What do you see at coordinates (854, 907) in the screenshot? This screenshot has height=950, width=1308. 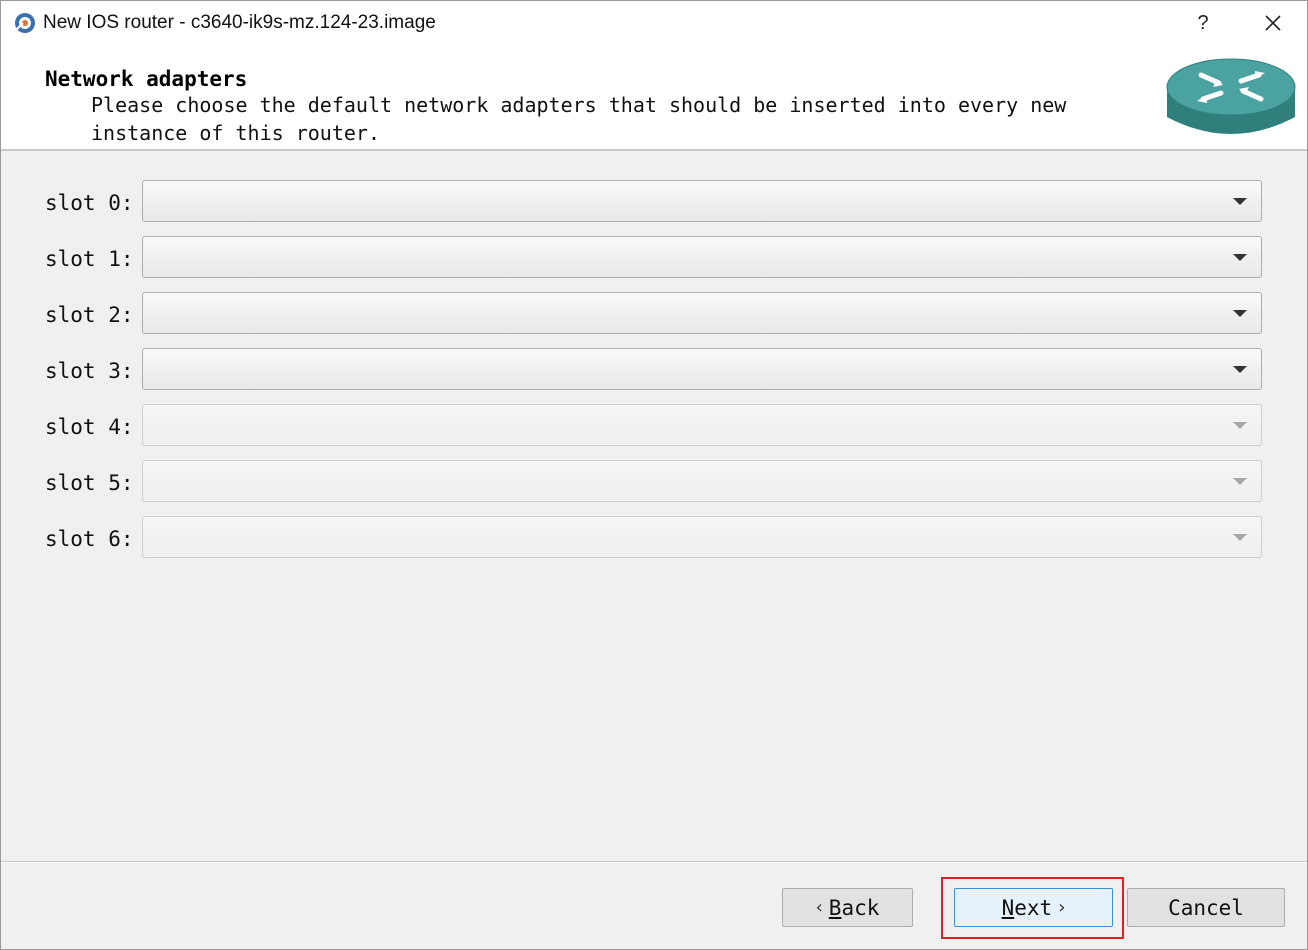 I see `back-button-label: Back` at bounding box center [854, 907].